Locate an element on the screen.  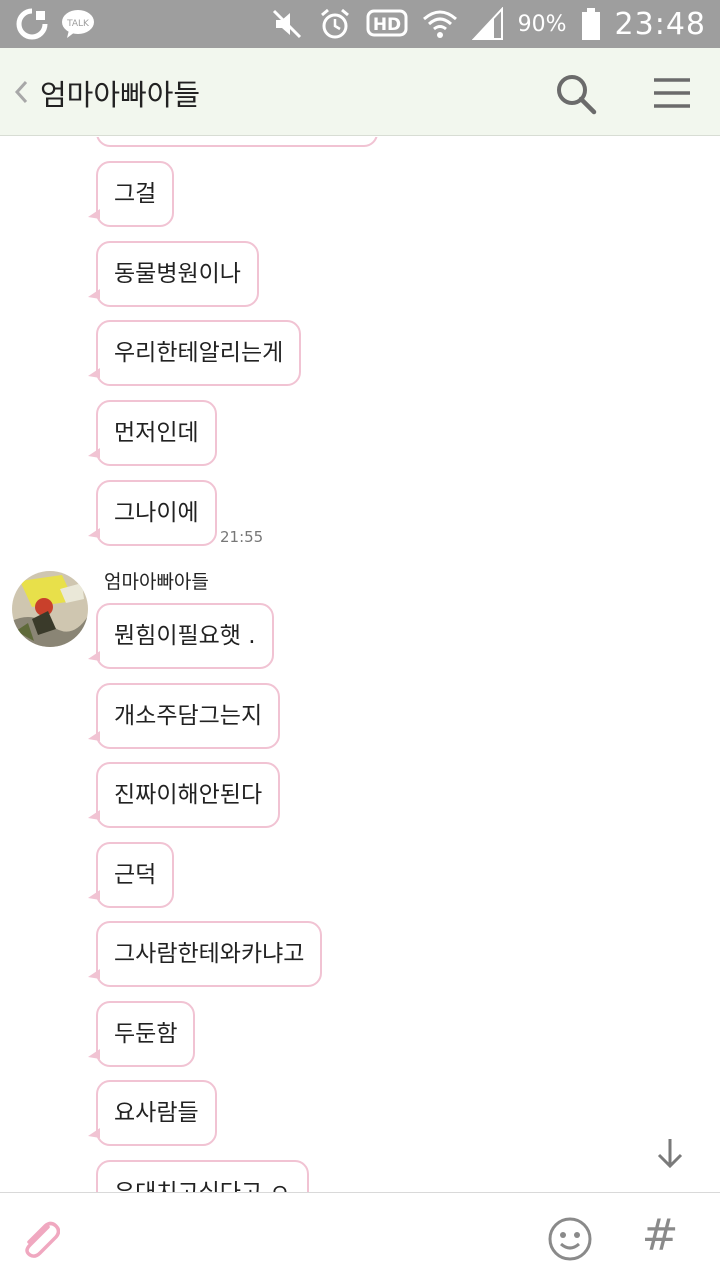
mute-icon is located at coordinates (286, 24).